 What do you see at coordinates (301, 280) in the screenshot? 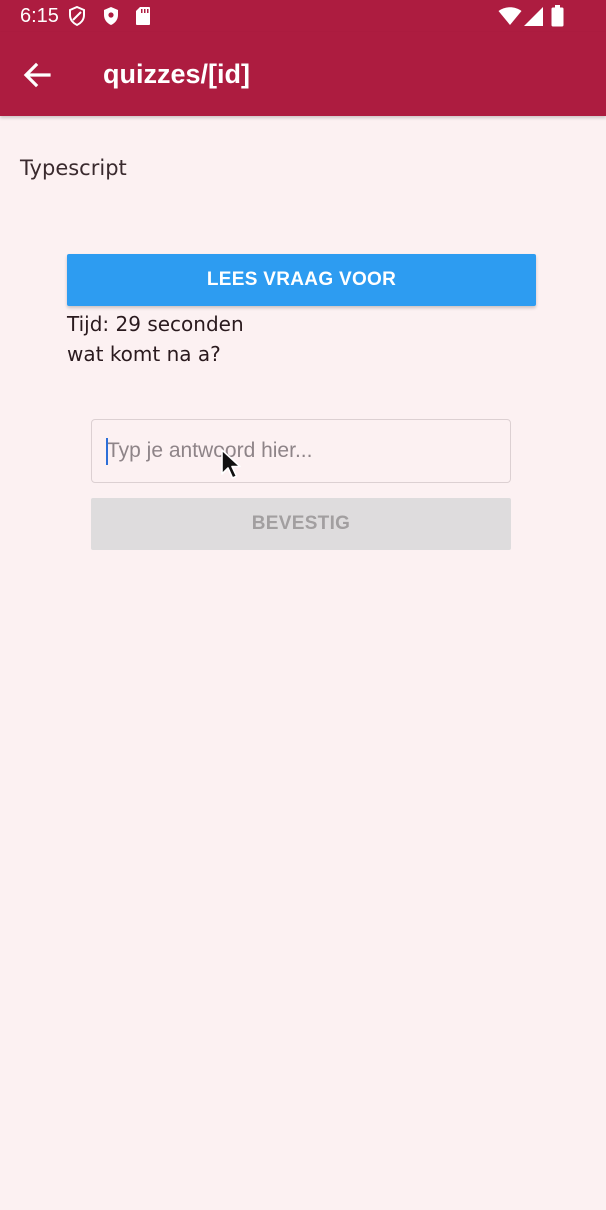
I see `read-question-button: LEES VRAAG VOOR` at bounding box center [301, 280].